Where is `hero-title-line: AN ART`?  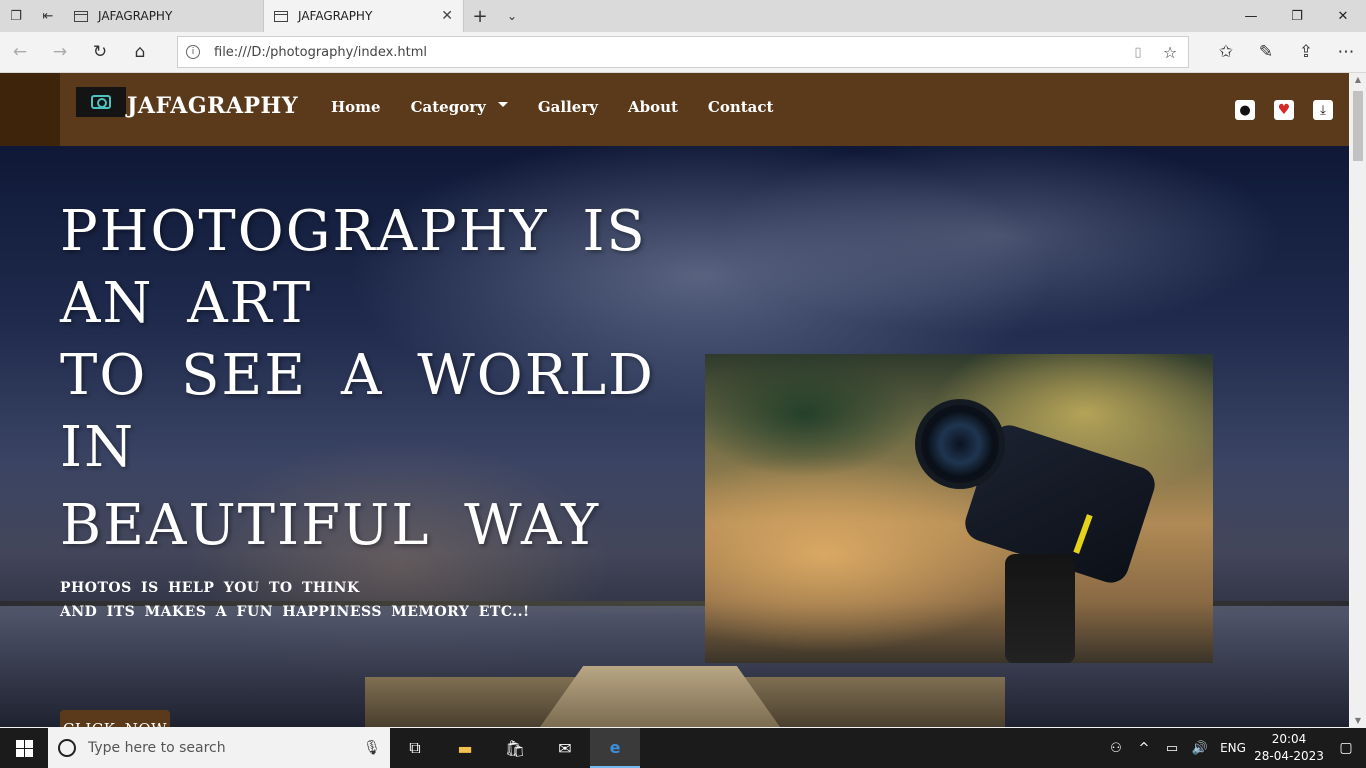
hero-title-line: AN ART is located at coordinates (186, 303).